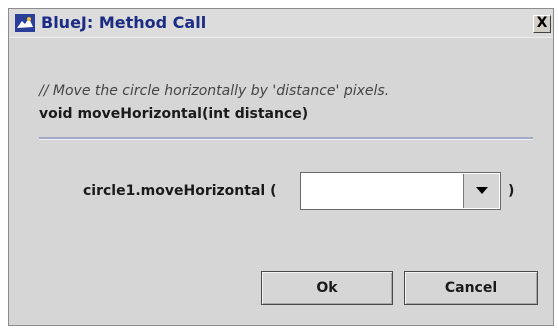 Image resolution: width=558 pixels, height=330 pixels. Describe the element at coordinates (124, 22) in the screenshot. I see `window-title: BlueJ: Method Call` at that location.